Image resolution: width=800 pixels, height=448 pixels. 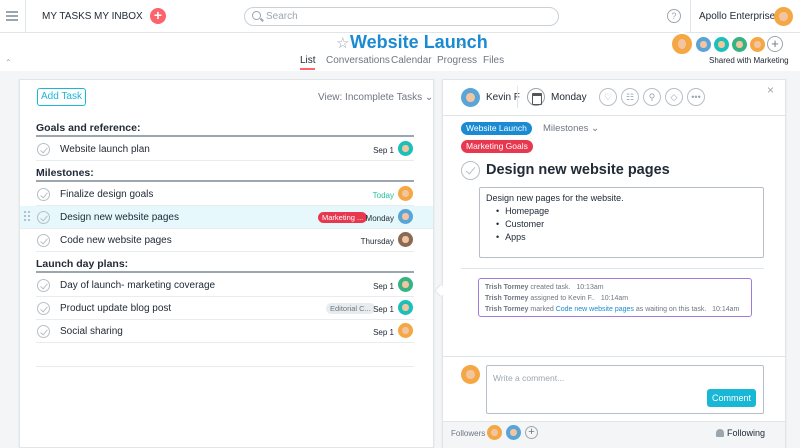 I want to click on tag-icon: ◇, so click(x=674, y=97).